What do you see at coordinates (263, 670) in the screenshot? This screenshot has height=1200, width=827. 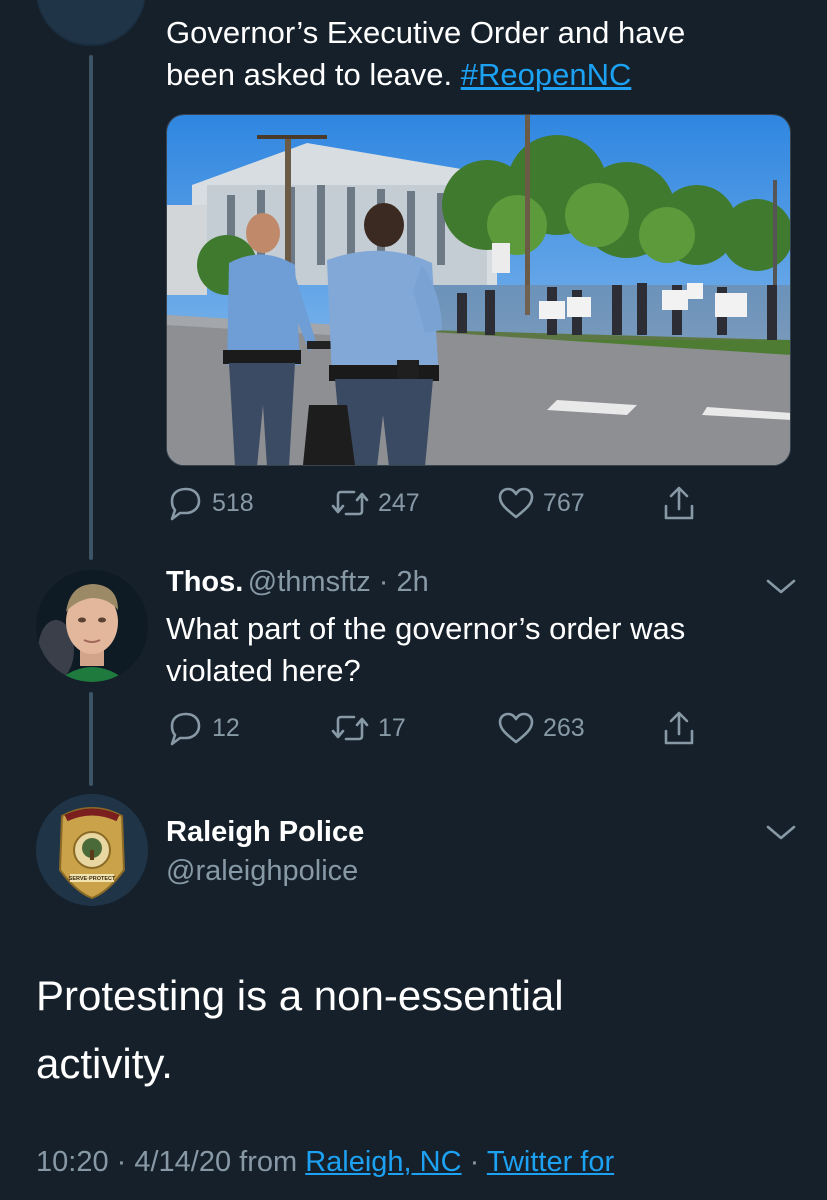 I see `reply-tweet-line2: violated here?` at bounding box center [263, 670].